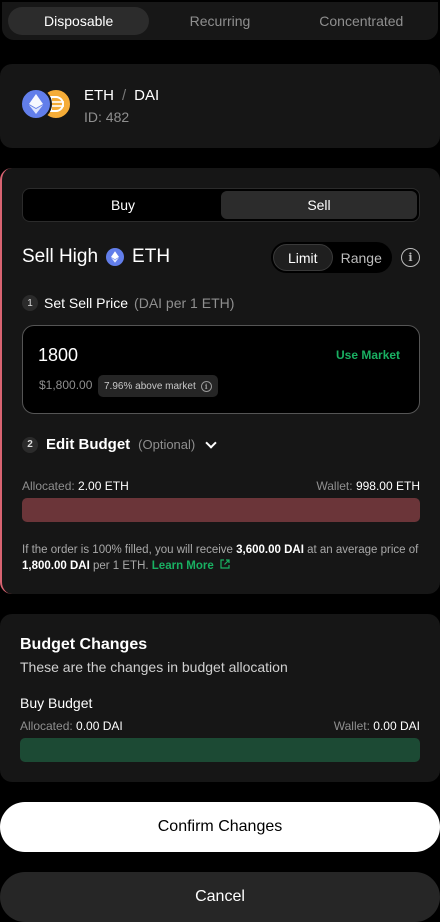 Image resolution: width=440 pixels, height=922 pixels. Describe the element at coordinates (319, 205) in the screenshot. I see `sell-tab: Sell` at that location.